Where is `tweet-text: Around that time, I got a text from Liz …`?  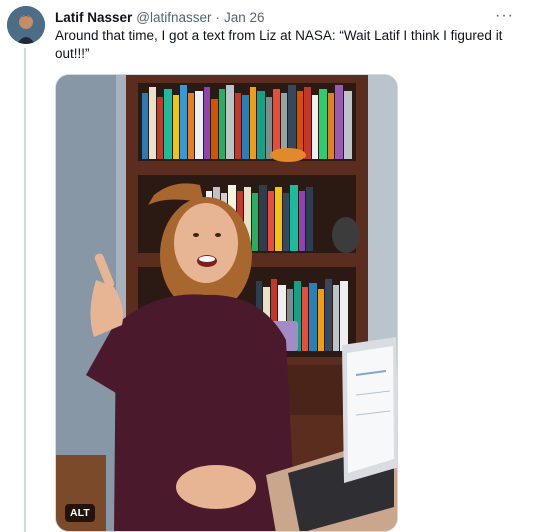 tweet-text: Around that time, I got a text from Liz … is located at coordinates (279, 44).